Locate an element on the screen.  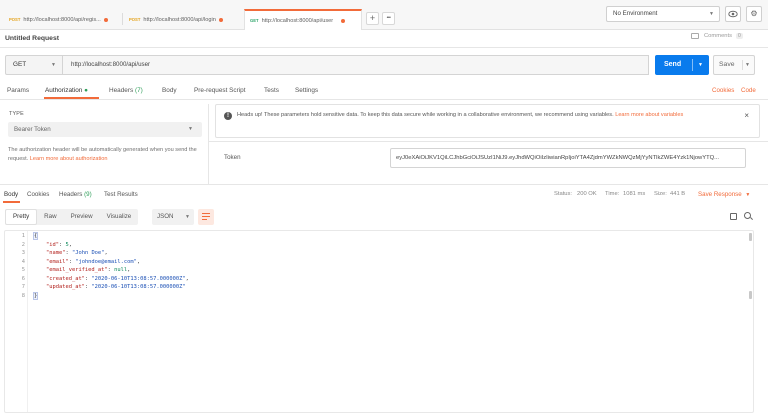
json-key: "id" is located at coordinates (52, 244).